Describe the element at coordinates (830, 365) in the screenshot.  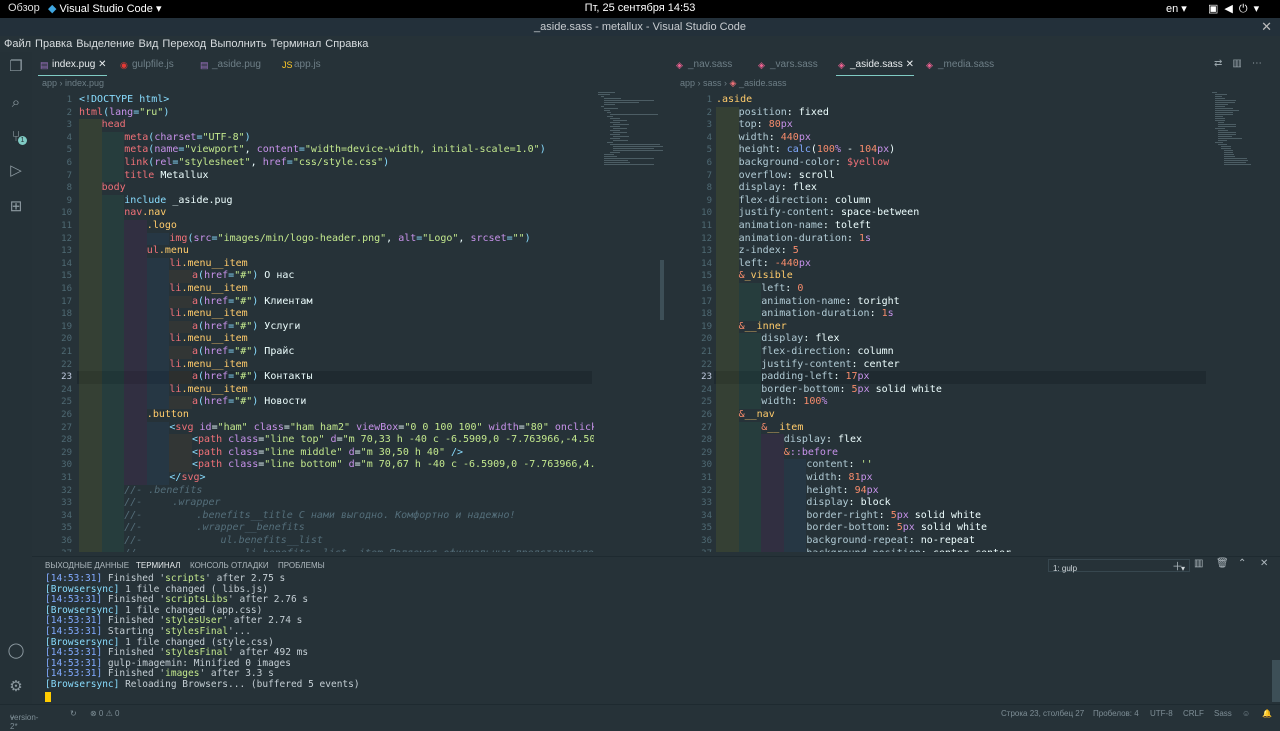
I see `code-line: justify-content: center` at that location.